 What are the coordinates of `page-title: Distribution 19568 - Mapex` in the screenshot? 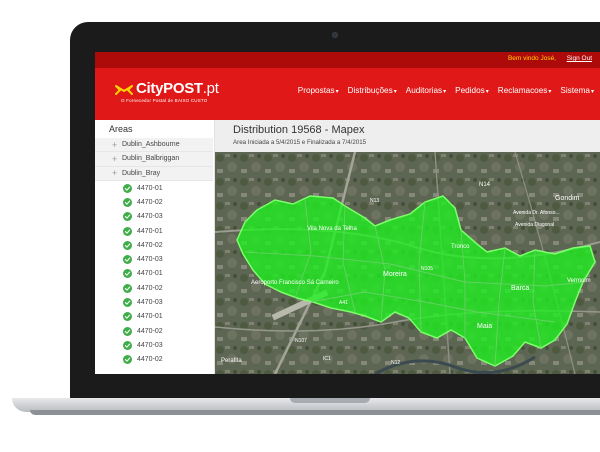 It's located at (299, 130).